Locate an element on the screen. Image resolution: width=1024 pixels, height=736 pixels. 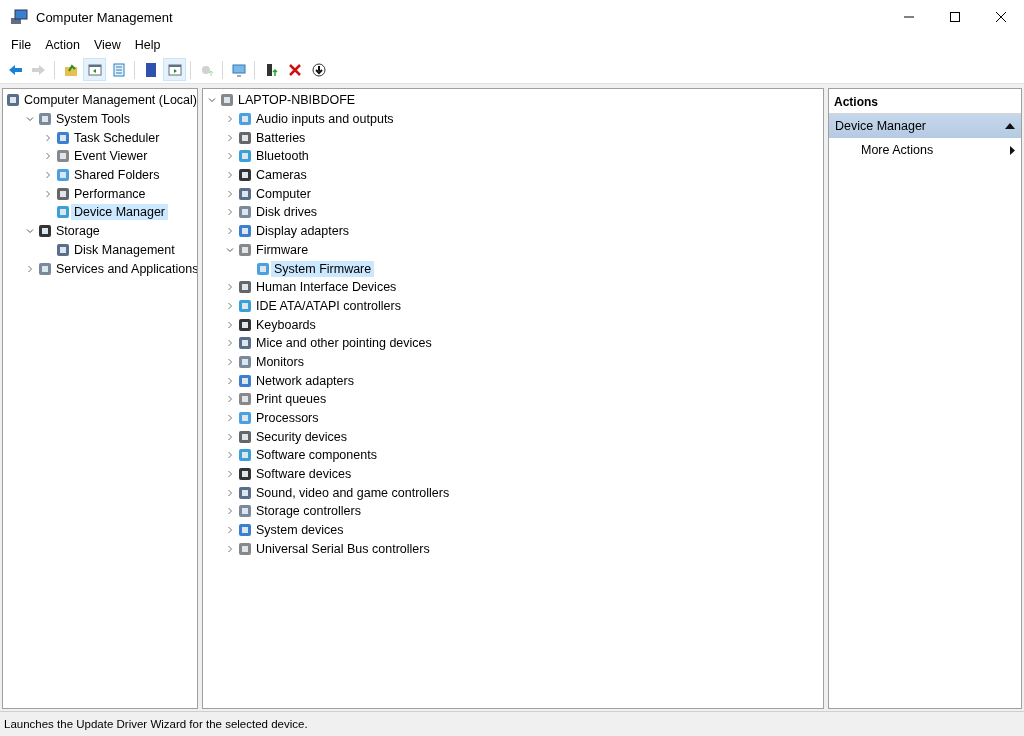
menu-item: View is located at coordinates (107, 45).